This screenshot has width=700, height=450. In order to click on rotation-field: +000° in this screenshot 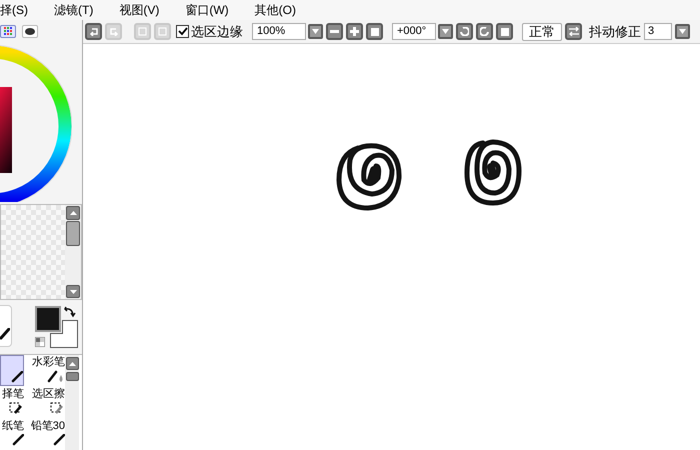, I will do `click(414, 31)`.